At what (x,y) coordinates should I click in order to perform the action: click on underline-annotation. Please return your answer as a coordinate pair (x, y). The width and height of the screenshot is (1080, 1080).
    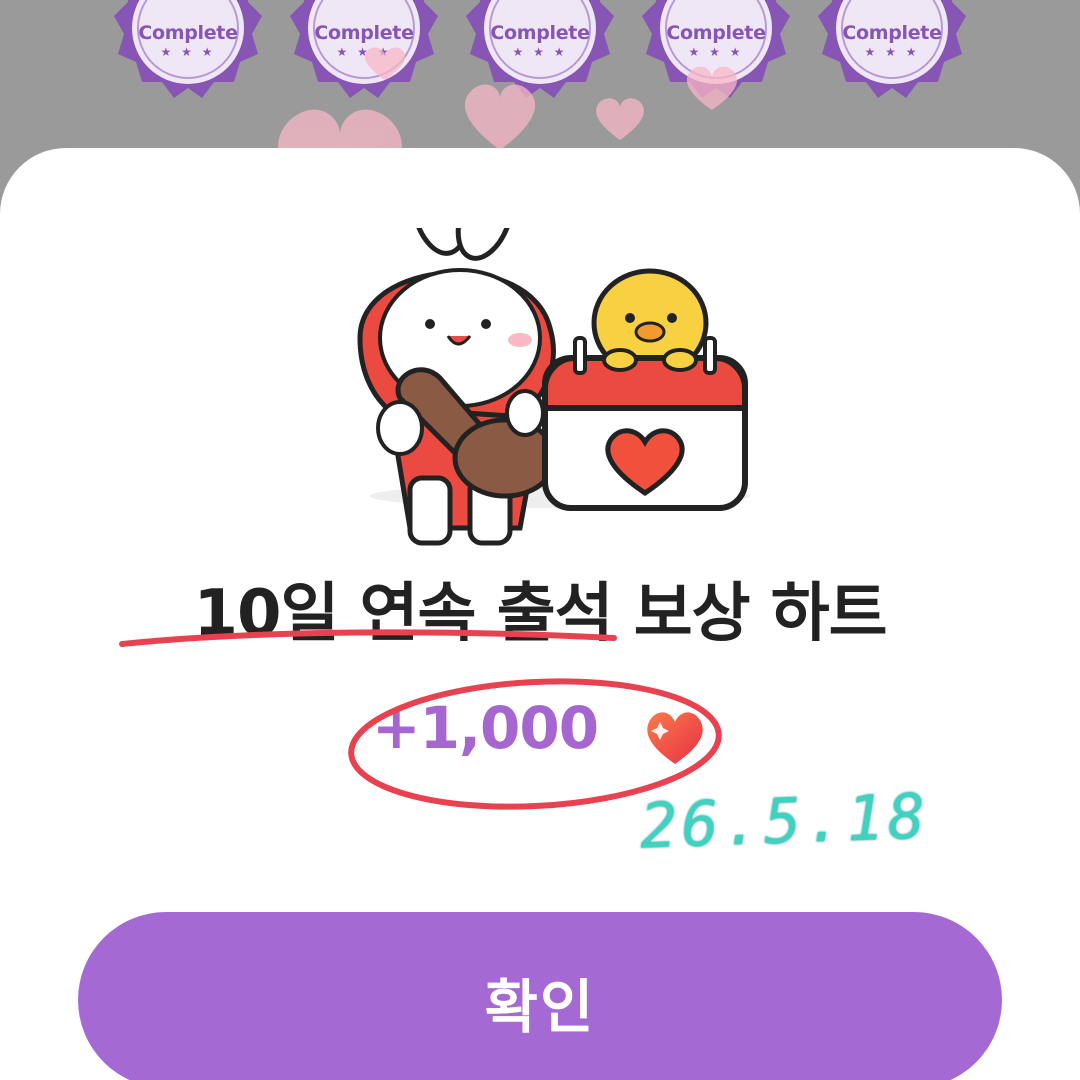
    Looking at the image, I should click on (368, 638).